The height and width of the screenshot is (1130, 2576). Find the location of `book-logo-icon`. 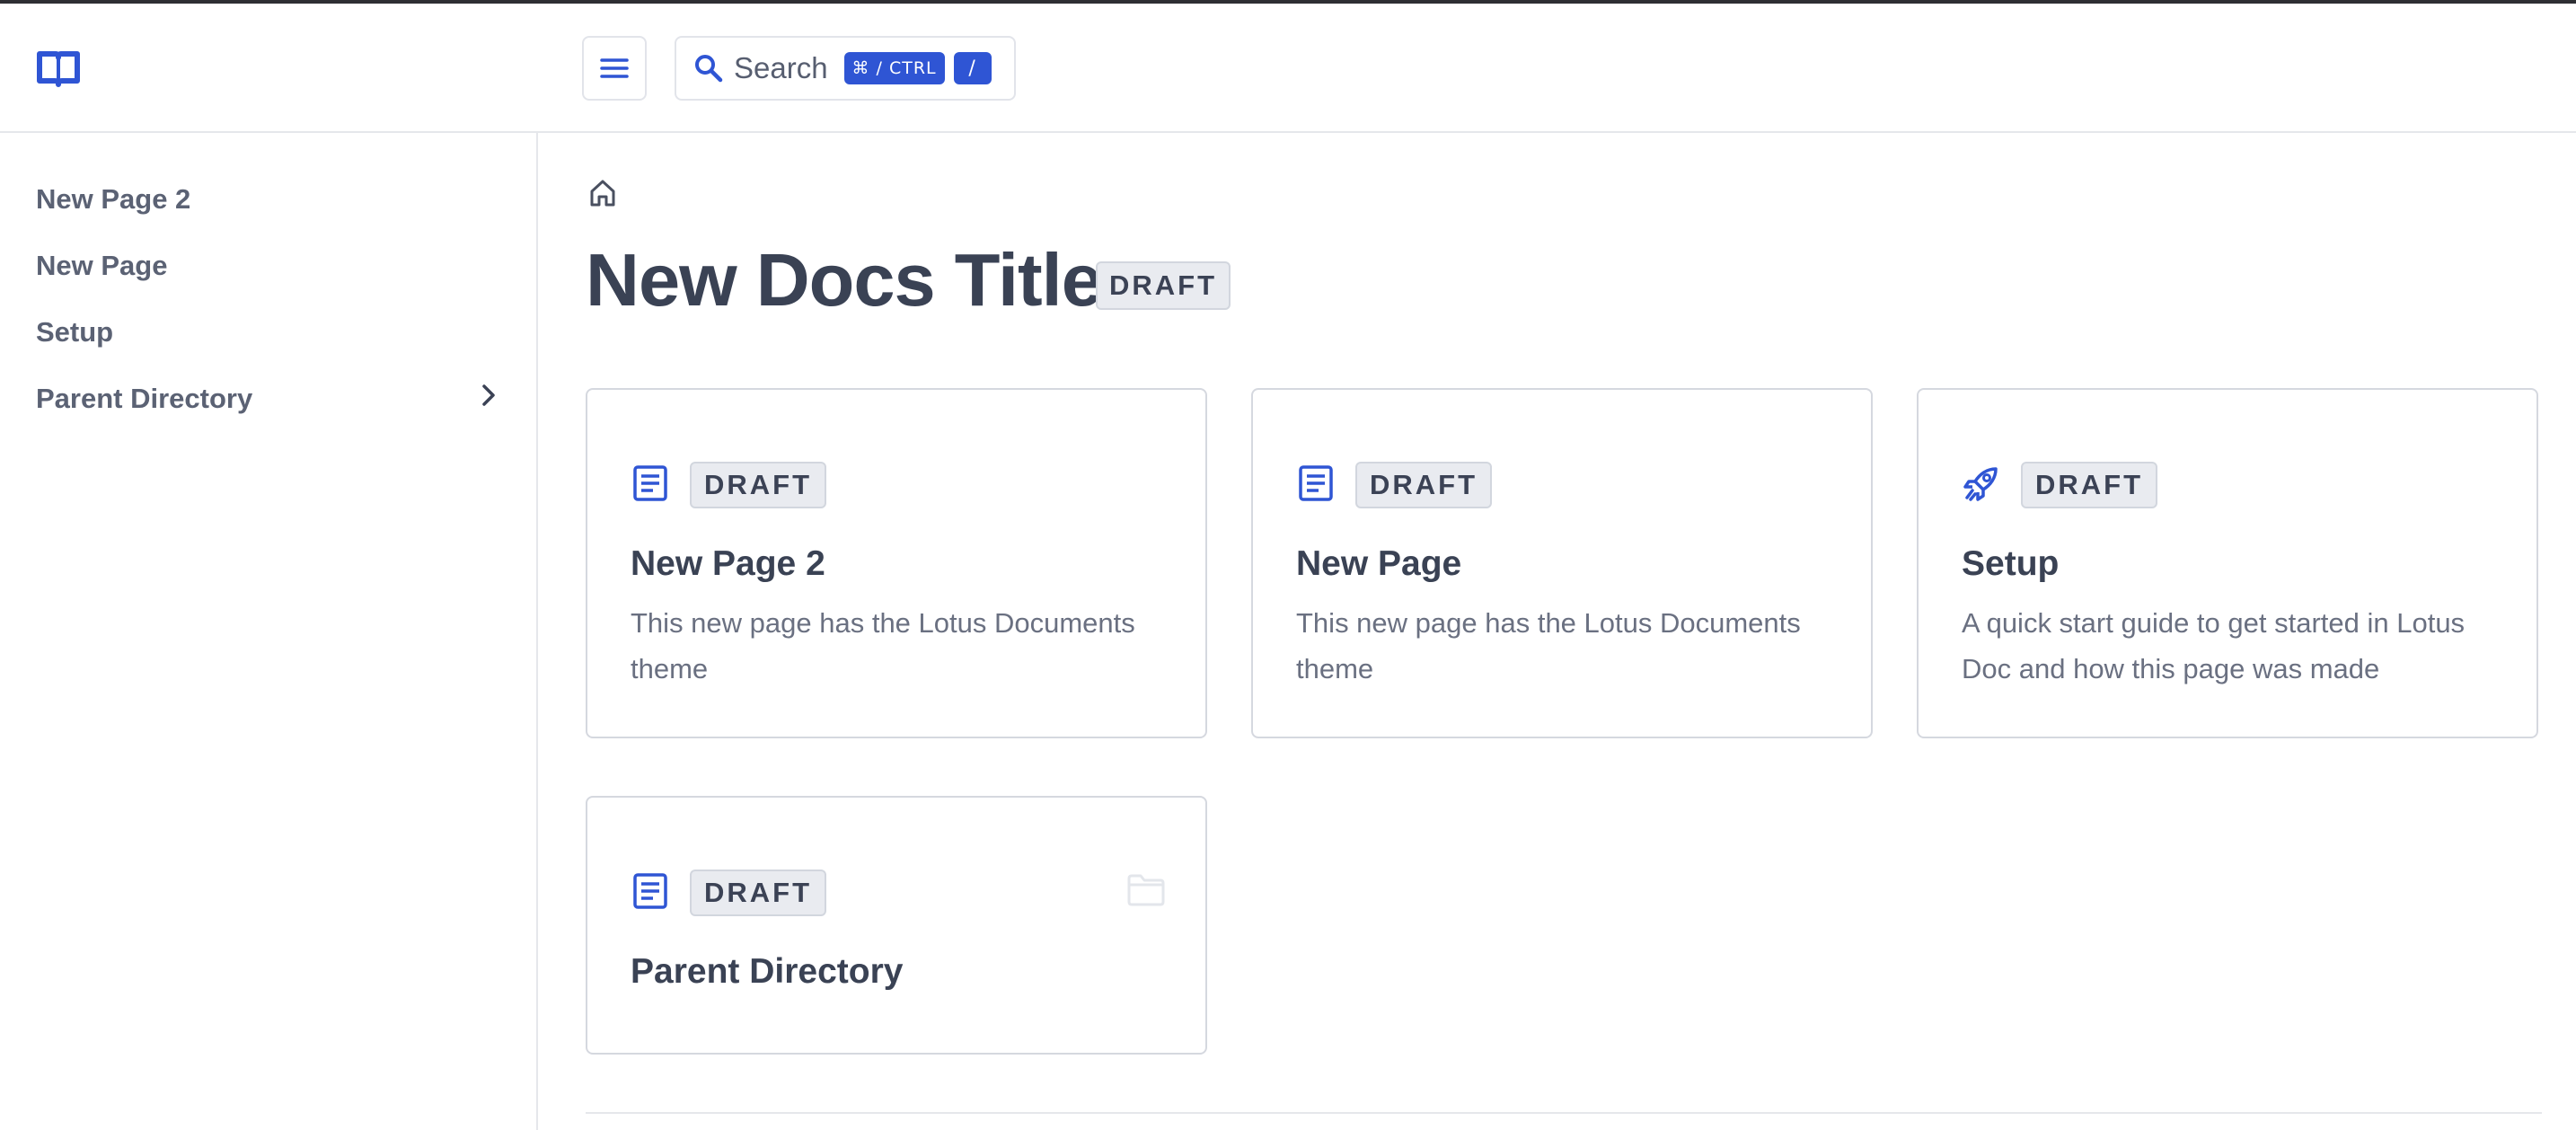

book-logo-icon is located at coordinates (58, 69).